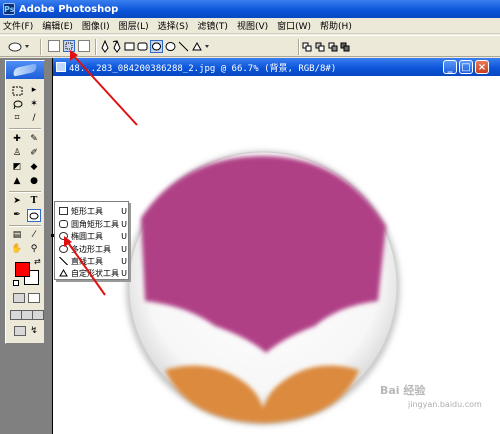 Image resolution: width=500 pixels, height=434 pixels. I want to click on history-brush-icon: ✐, so click(34, 153).